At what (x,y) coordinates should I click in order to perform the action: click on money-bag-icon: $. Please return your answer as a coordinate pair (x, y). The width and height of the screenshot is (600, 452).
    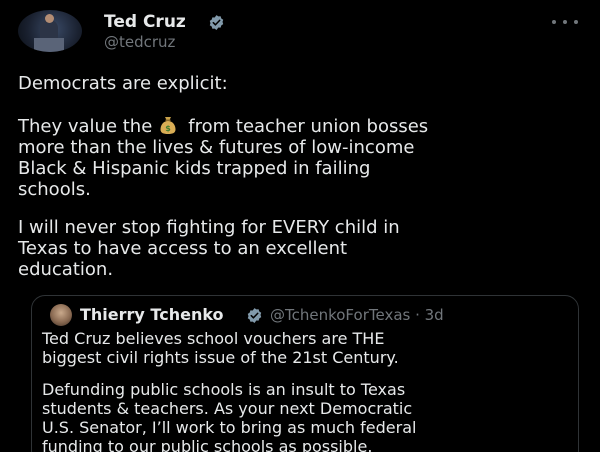
    Looking at the image, I should click on (168, 125).